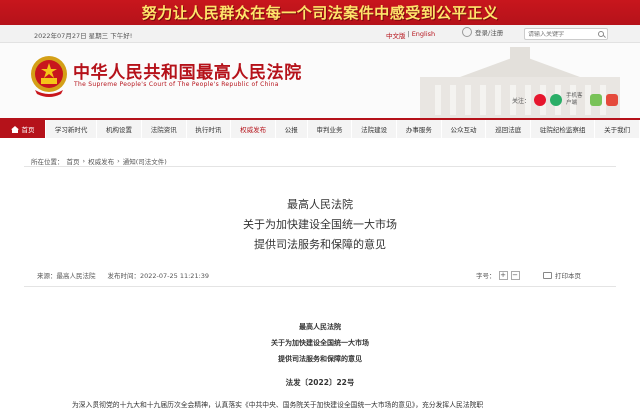 Image resolution: width=640 pixels, height=411 pixels. I want to click on font-size-control: 字号： + −, so click(498, 275).